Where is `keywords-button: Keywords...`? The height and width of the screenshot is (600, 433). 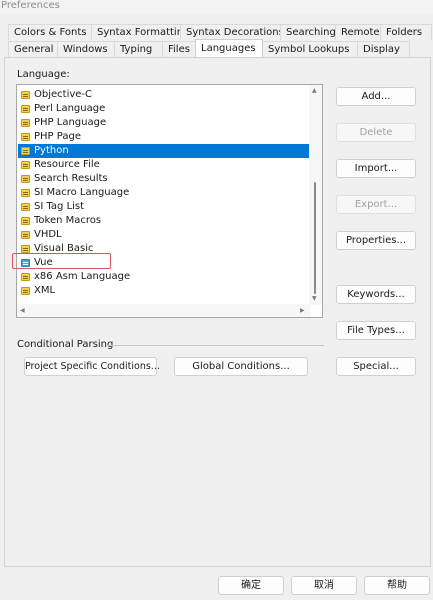
keywords-button: Keywords... is located at coordinates (376, 294).